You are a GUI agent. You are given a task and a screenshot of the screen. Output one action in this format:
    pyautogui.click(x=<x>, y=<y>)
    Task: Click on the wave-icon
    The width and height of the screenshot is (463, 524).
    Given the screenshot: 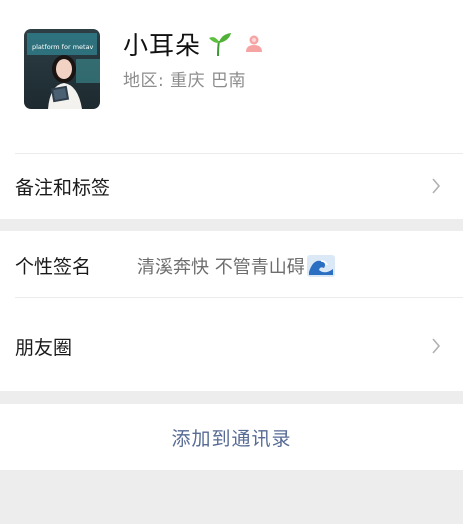 What is the action you would take?
    pyautogui.click(x=320, y=266)
    